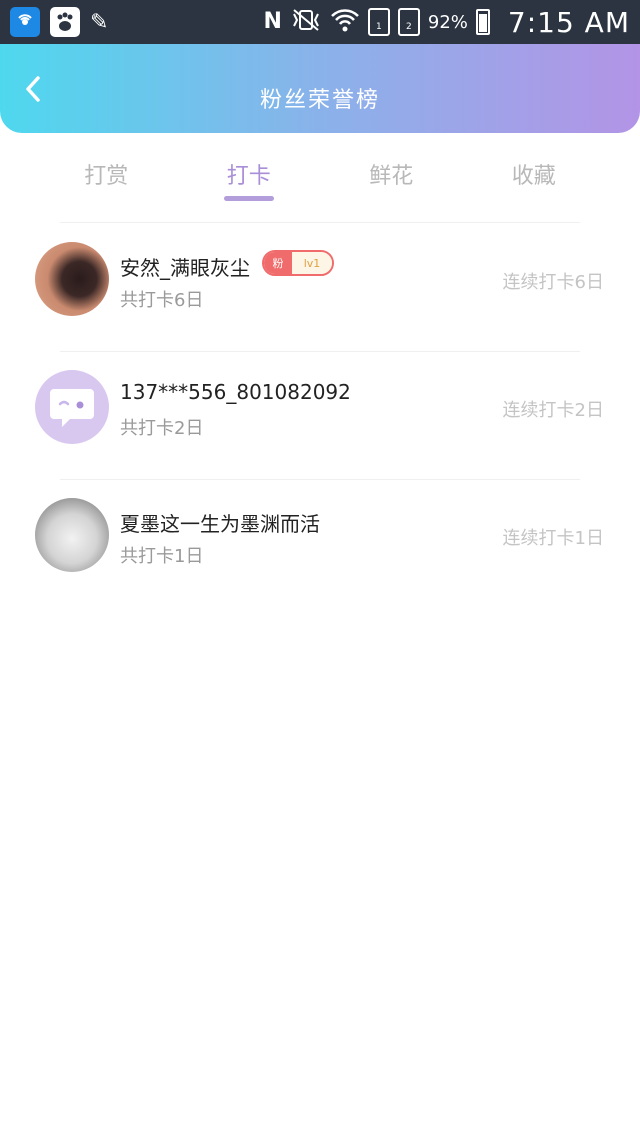  I want to click on list-item: 137***556_801082092 共打卡2日 连续打卡2日, so click(320, 416).